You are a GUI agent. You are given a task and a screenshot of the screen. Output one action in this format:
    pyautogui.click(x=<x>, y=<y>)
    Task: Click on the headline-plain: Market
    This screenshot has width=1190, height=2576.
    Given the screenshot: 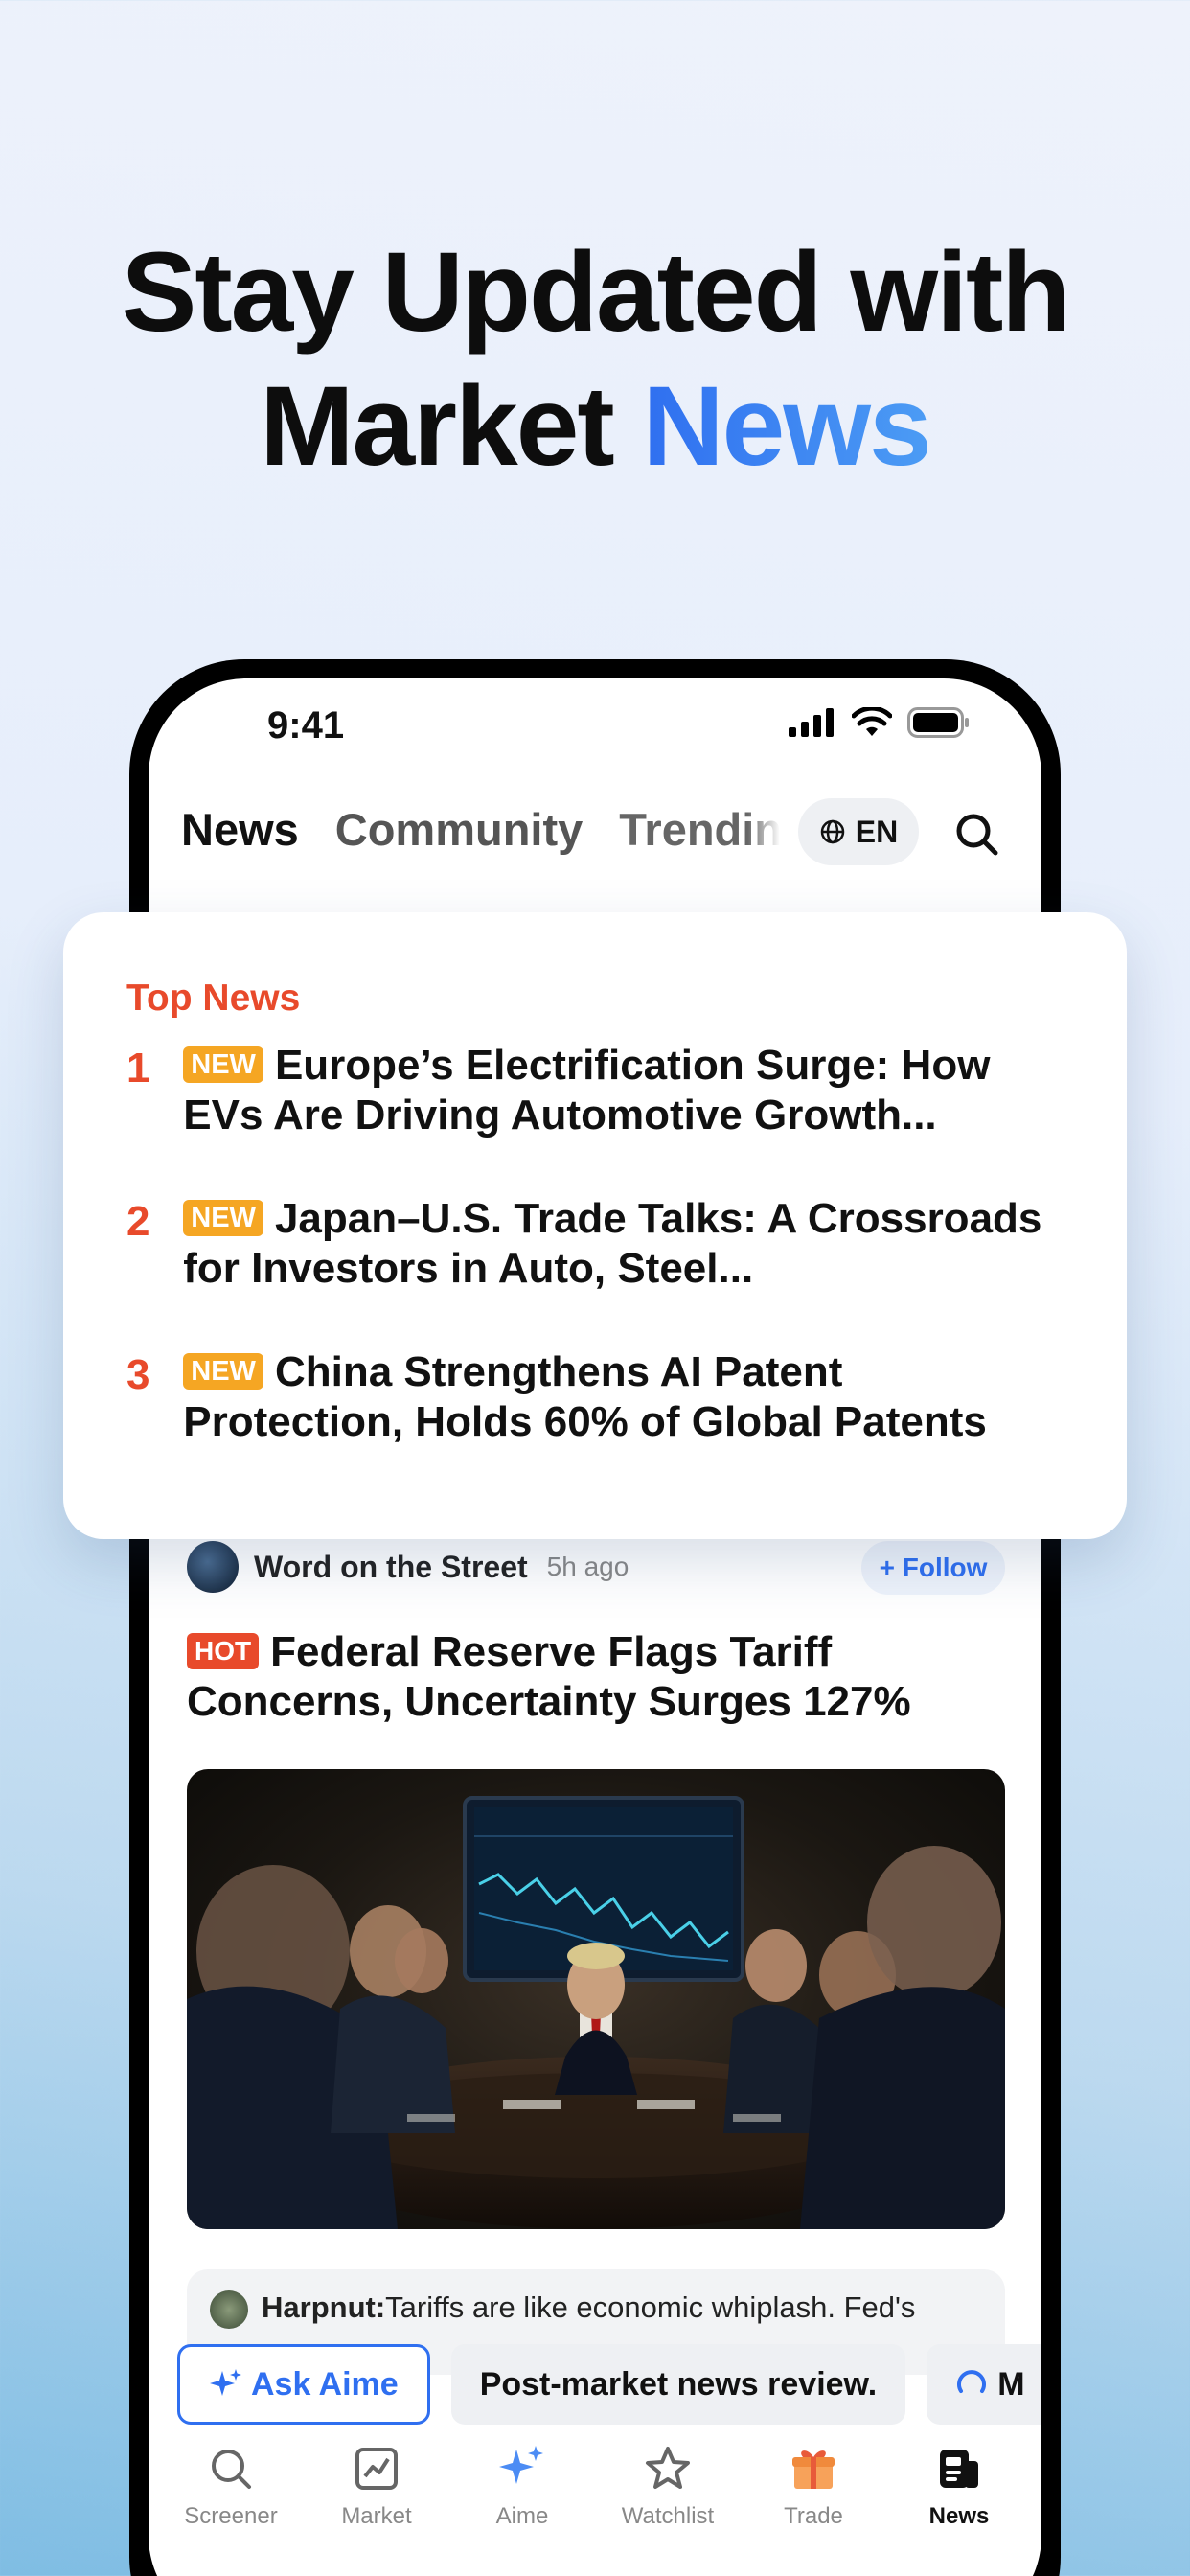 What is the action you would take?
    pyautogui.click(x=452, y=426)
    